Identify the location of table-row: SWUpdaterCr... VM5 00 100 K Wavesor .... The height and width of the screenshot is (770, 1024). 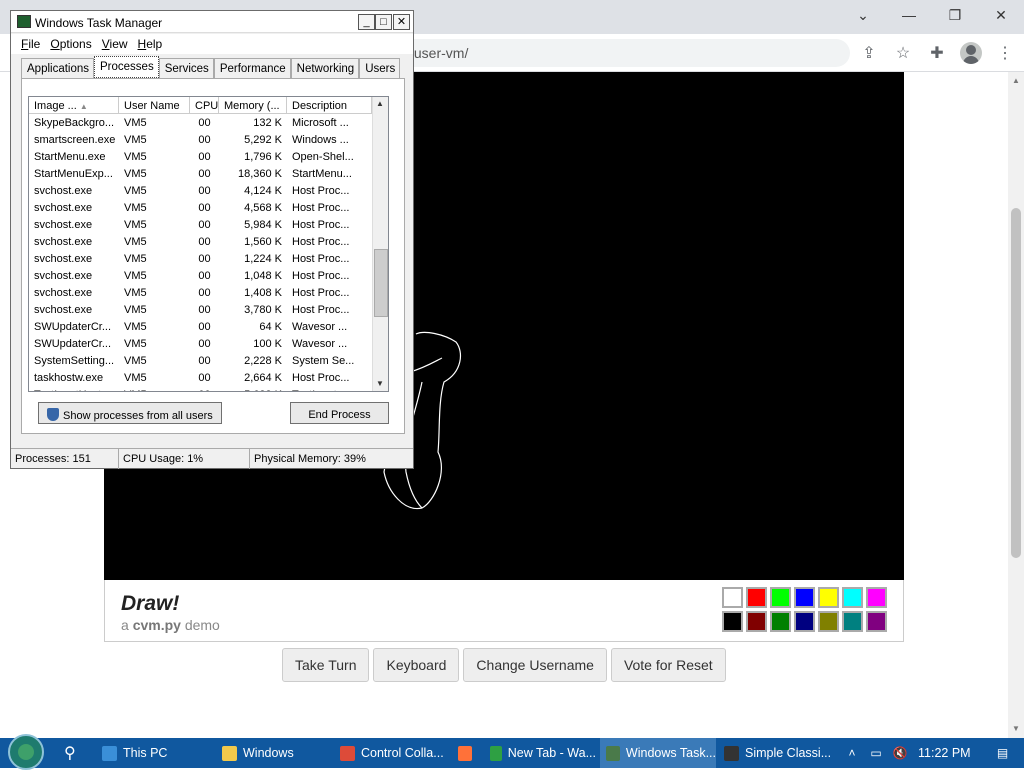
(200, 344).